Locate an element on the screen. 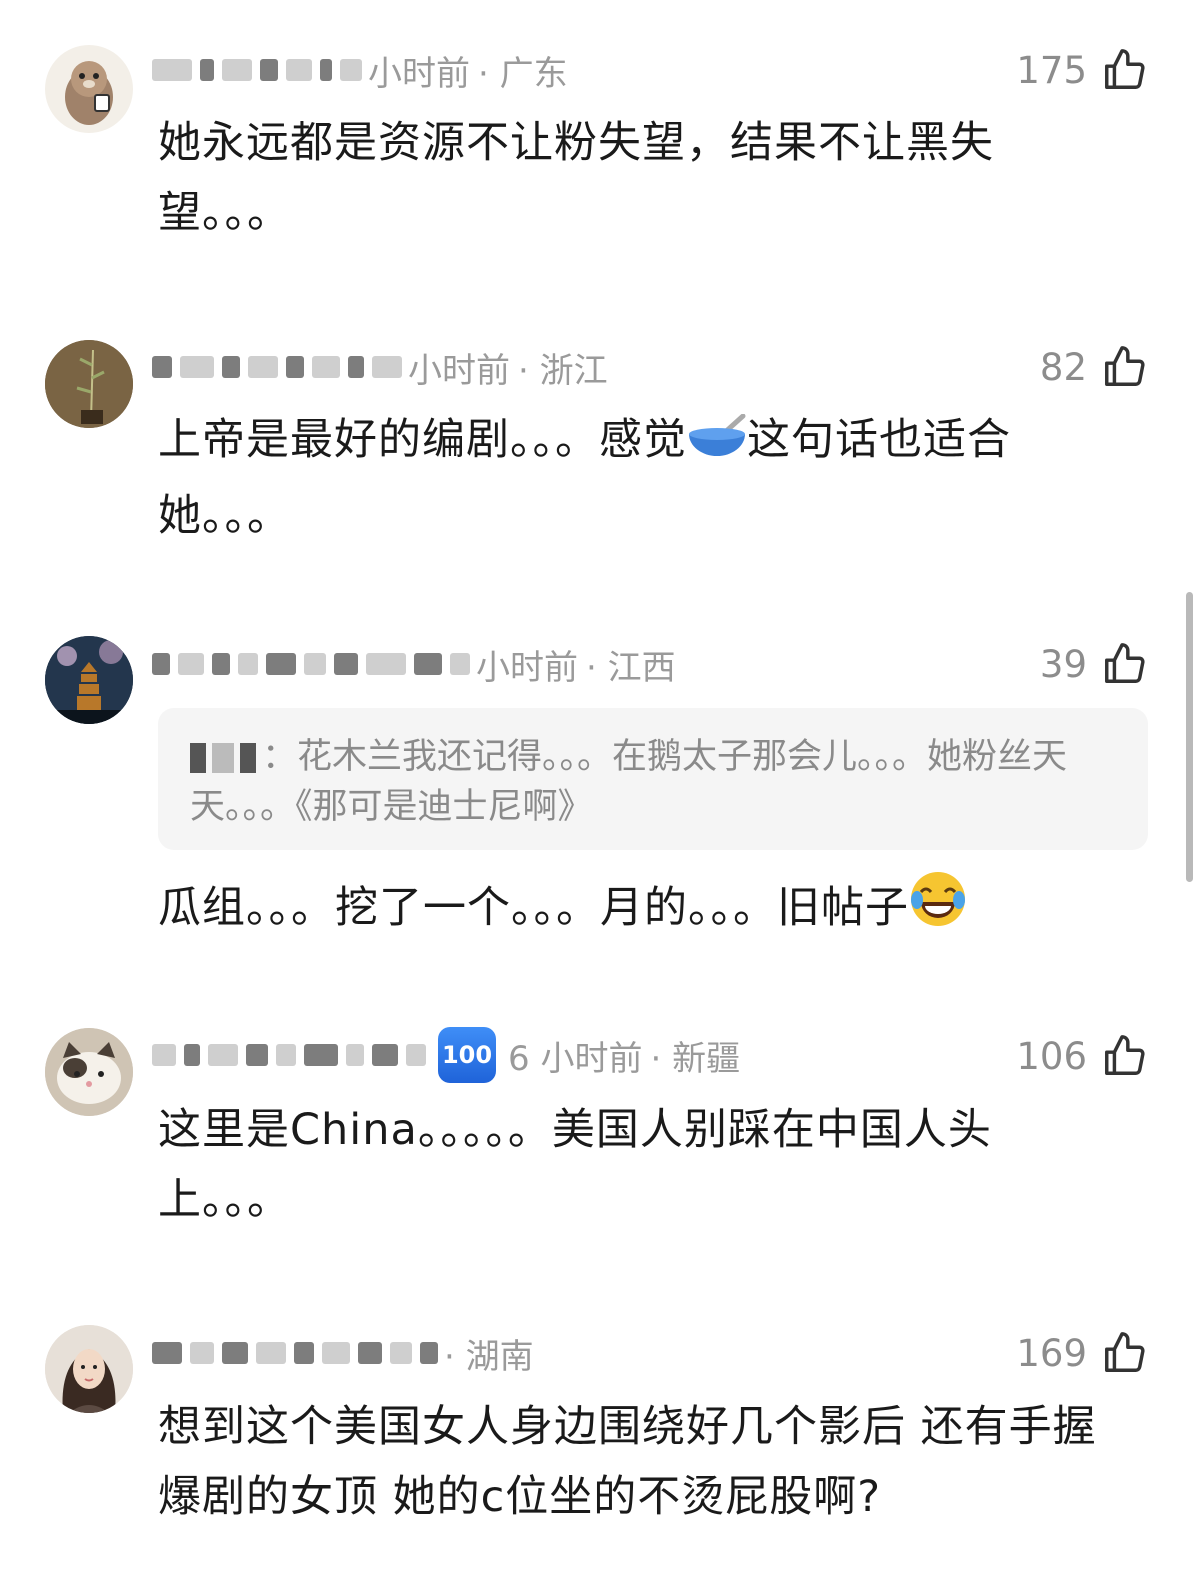  comment-meta: · 湖南 is located at coordinates (343, 1354).